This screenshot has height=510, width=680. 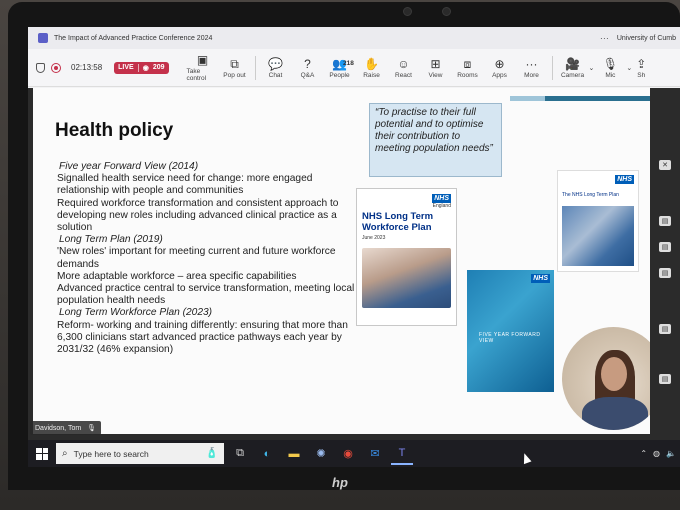 What do you see at coordinates (294, 454) in the screenshot?
I see `file-explorer-icon: ▬` at bounding box center [294, 454].